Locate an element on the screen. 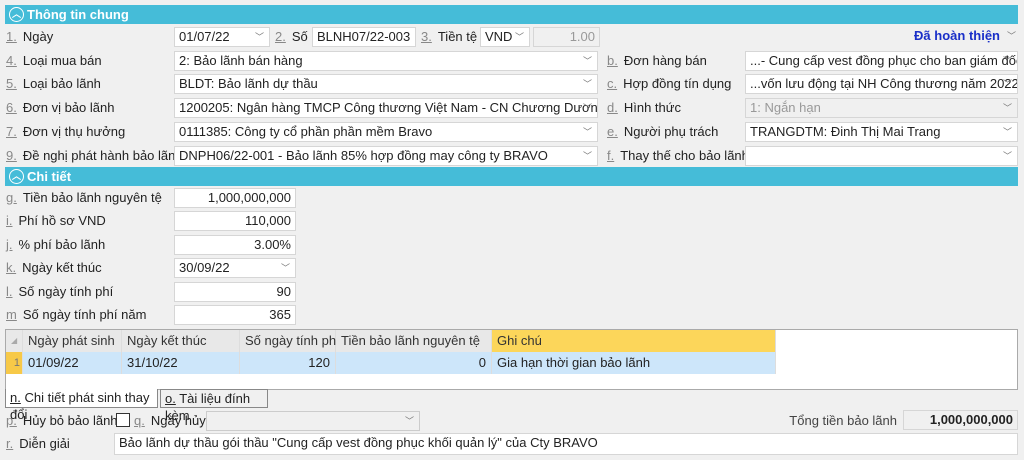  total-label: Tổng tiền bảo lãnh is located at coordinates (843, 420).